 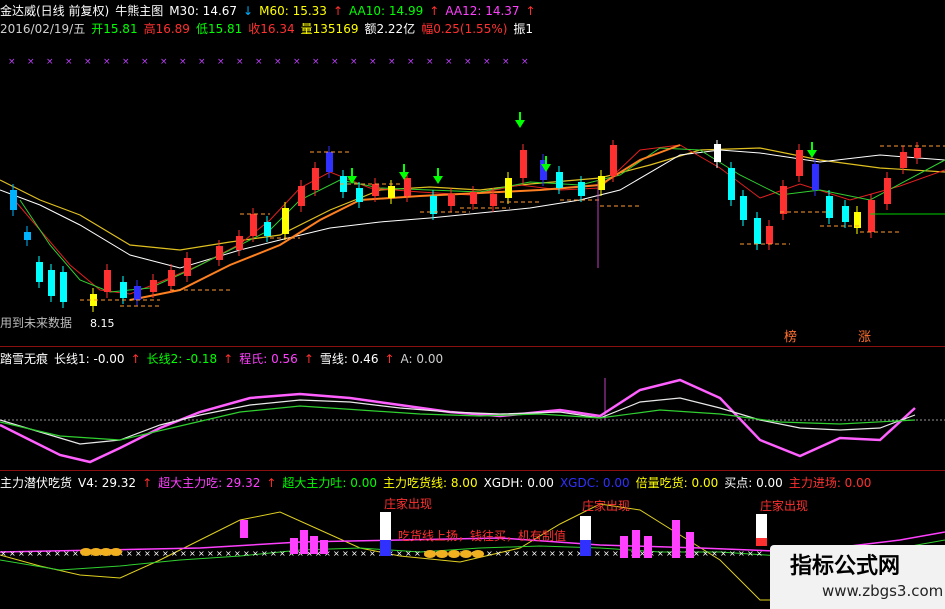 What do you see at coordinates (55, 11) in the screenshot?
I see `header1-item: 金达威(日线 前复权)` at bounding box center [55, 11].